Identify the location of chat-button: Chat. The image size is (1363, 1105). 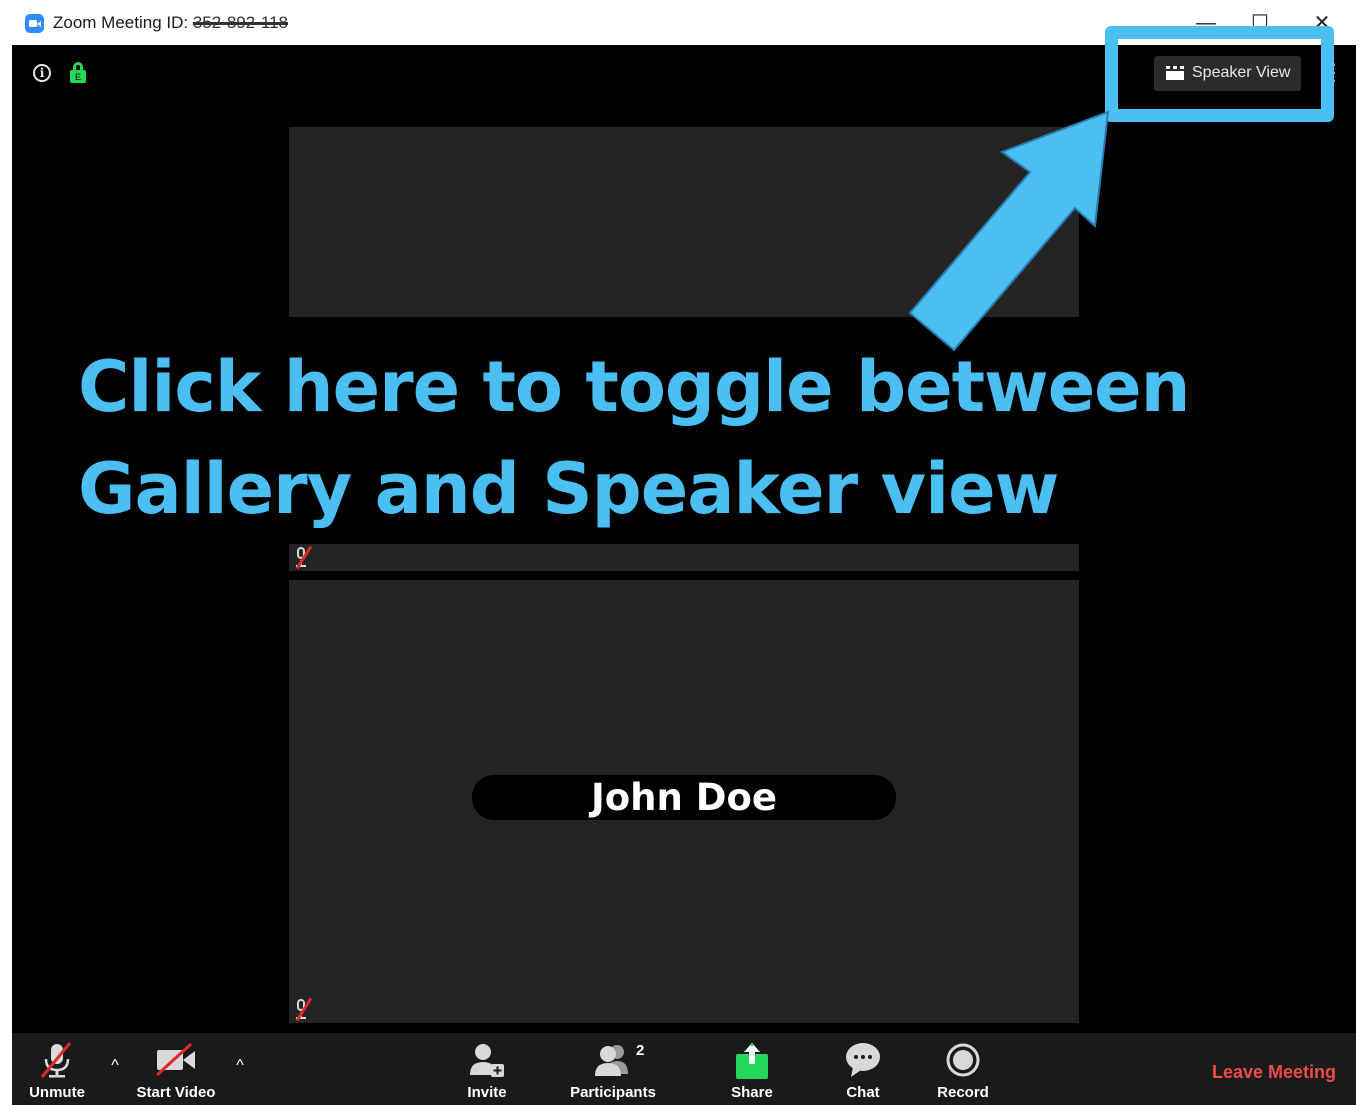
(863, 1069).